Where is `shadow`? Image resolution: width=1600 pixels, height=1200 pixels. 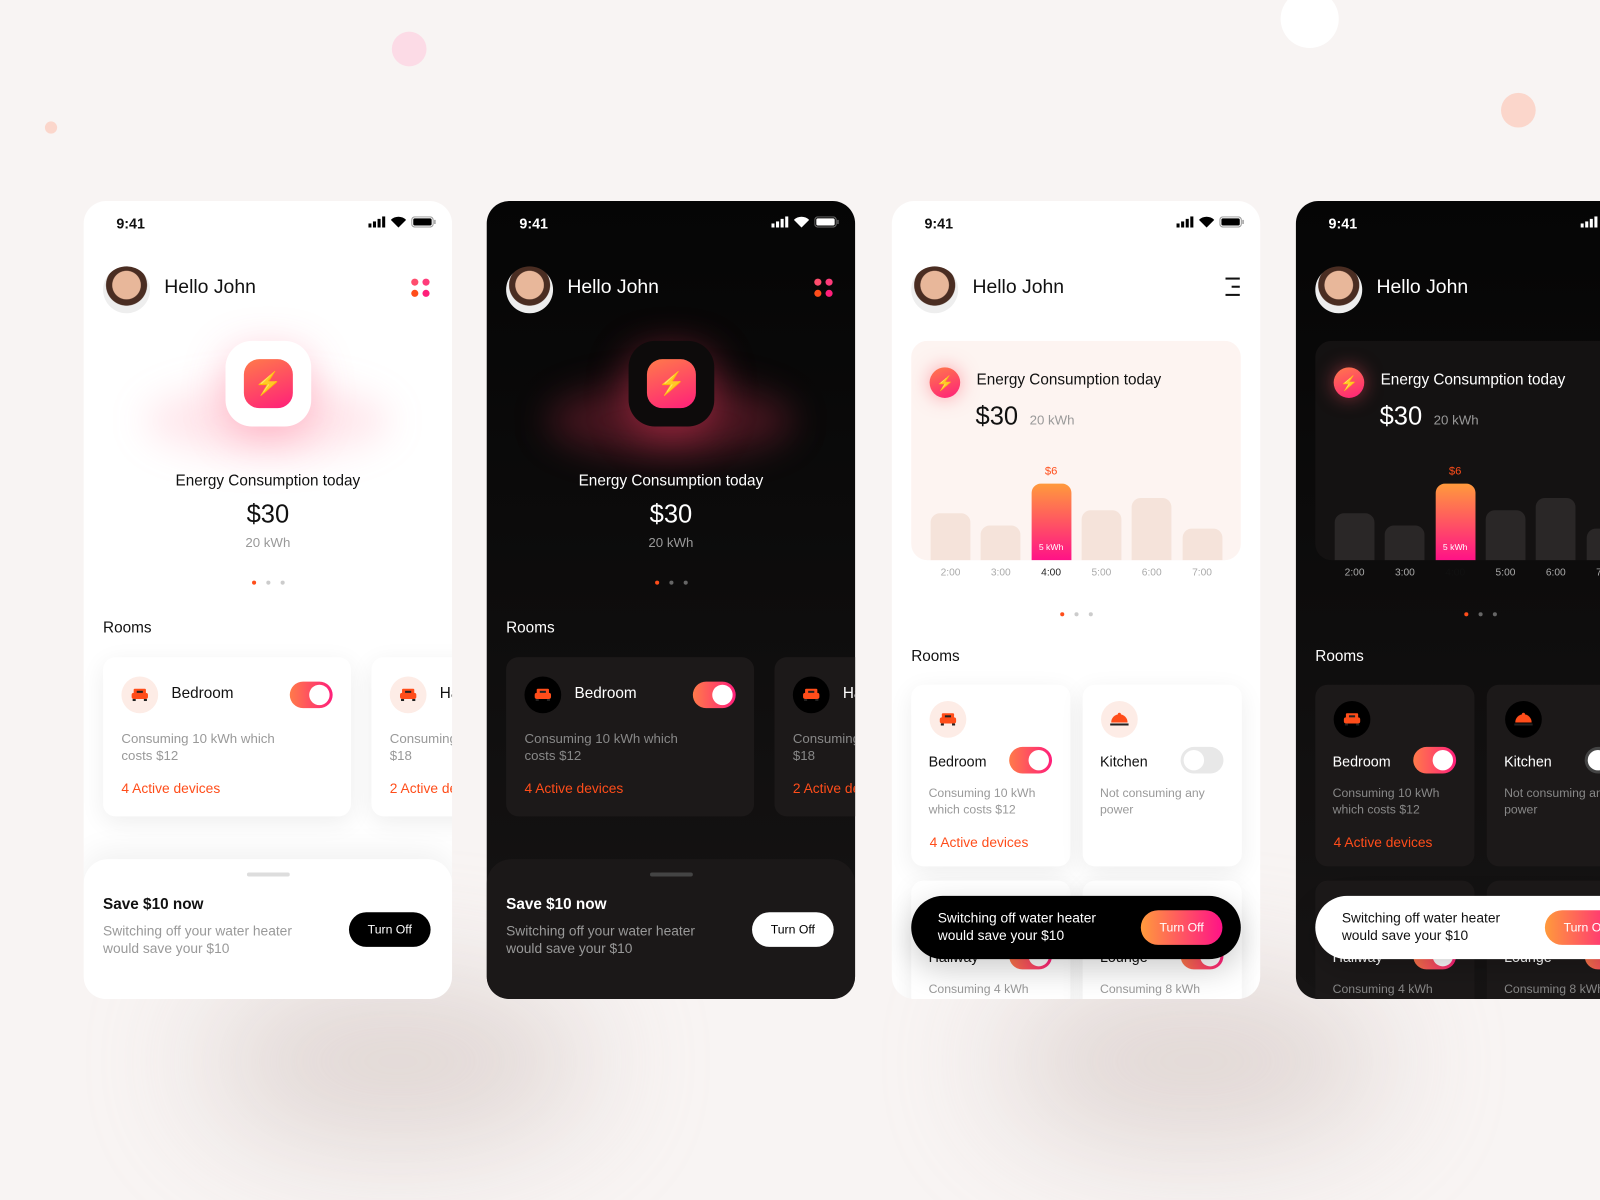
shadow is located at coordinates (398, 1061).